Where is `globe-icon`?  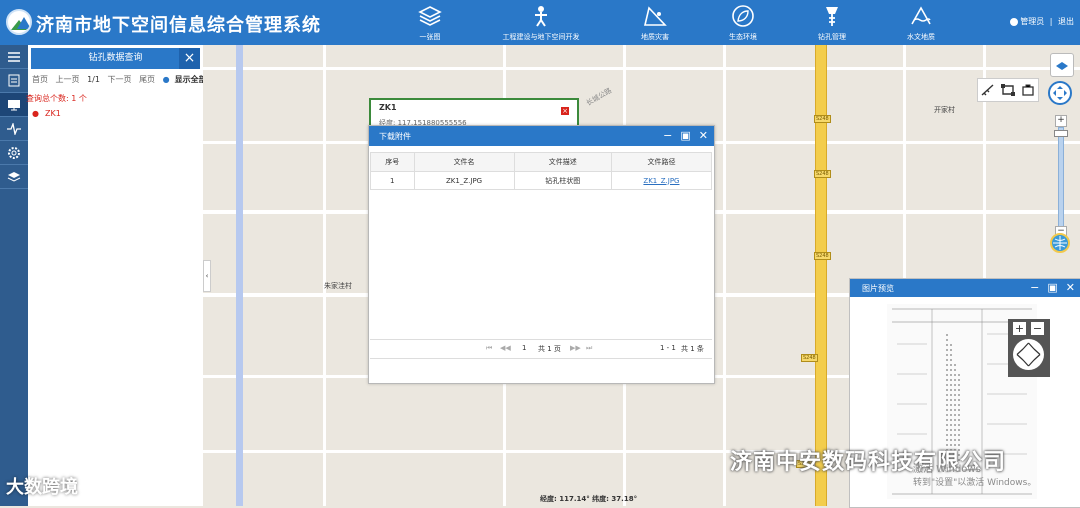
globe-icon is located at coordinates (1060, 243).